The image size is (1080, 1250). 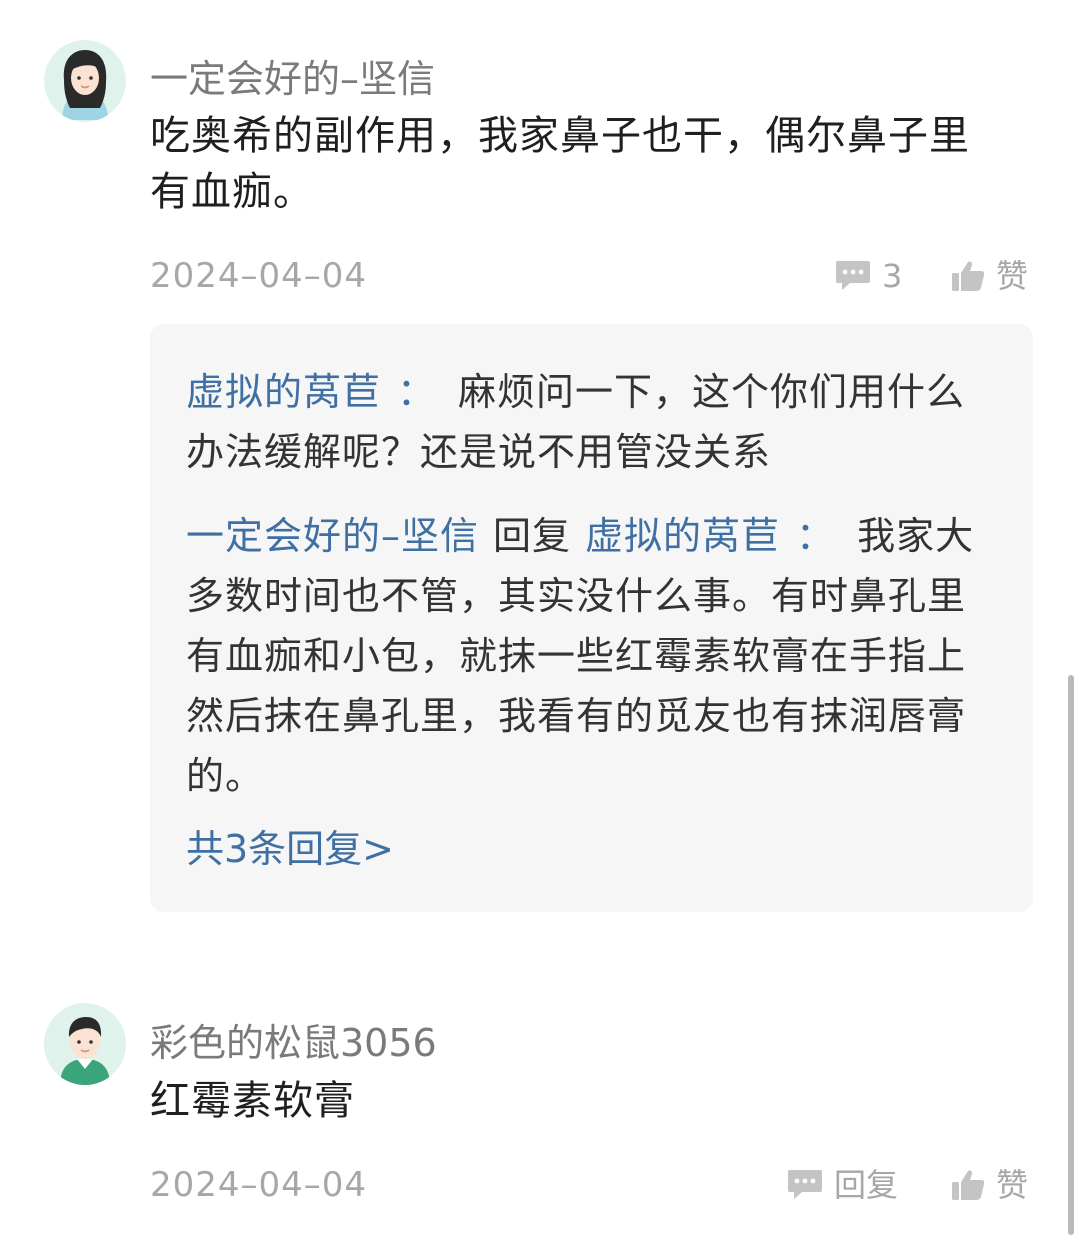 What do you see at coordinates (805, 1185) in the screenshot?
I see `comment-bubble-icon` at bounding box center [805, 1185].